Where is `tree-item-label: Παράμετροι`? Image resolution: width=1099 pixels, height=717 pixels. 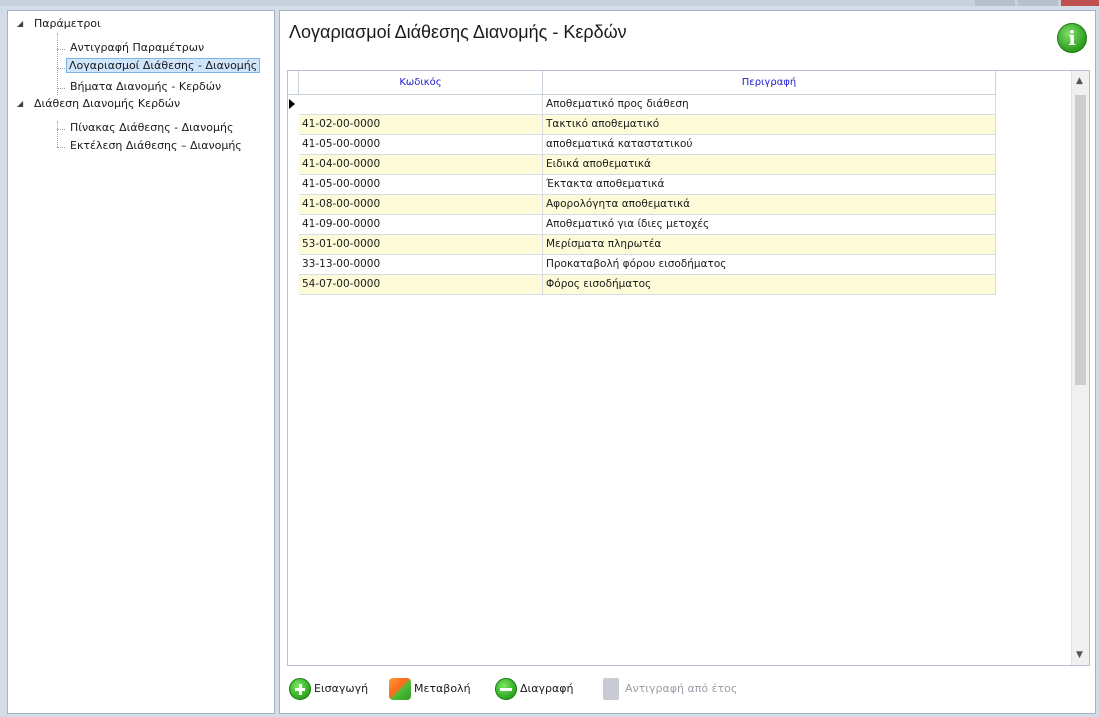 tree-item-label: Παράμετροι is located at coordinates (67, 23).